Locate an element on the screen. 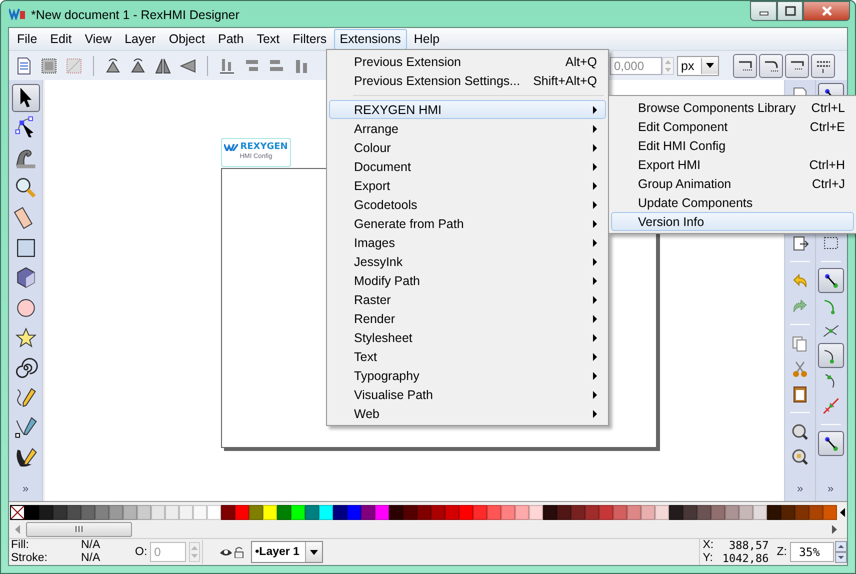 The width and height of the screenshot is (856, 574). opacity-label: O: is located at coordinates (141, 552).